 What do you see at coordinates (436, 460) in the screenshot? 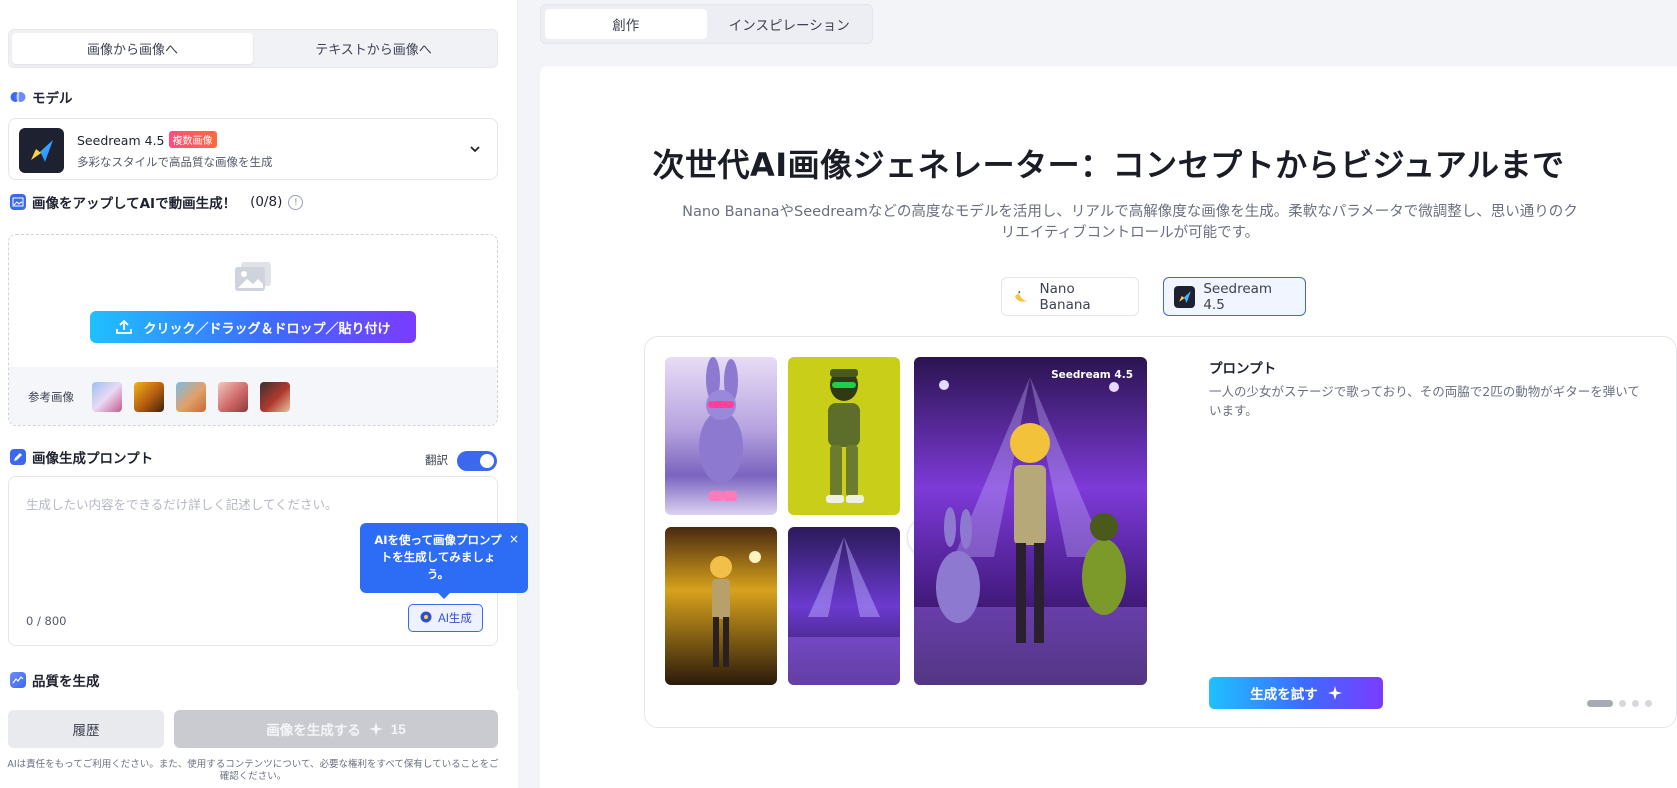
I see `translate-label: 翻訳` at bounding box center [436, 460].